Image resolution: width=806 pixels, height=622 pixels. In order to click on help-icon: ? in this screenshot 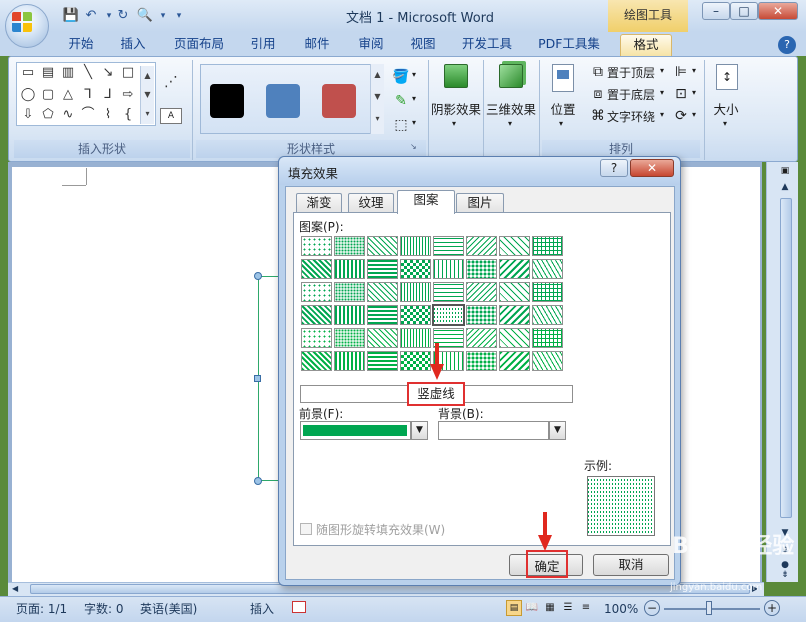, I will do `click(787, 45)`.